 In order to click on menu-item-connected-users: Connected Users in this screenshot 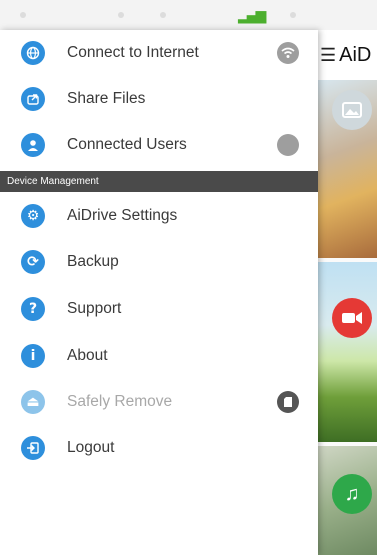, I will do `click(159, 145)`.